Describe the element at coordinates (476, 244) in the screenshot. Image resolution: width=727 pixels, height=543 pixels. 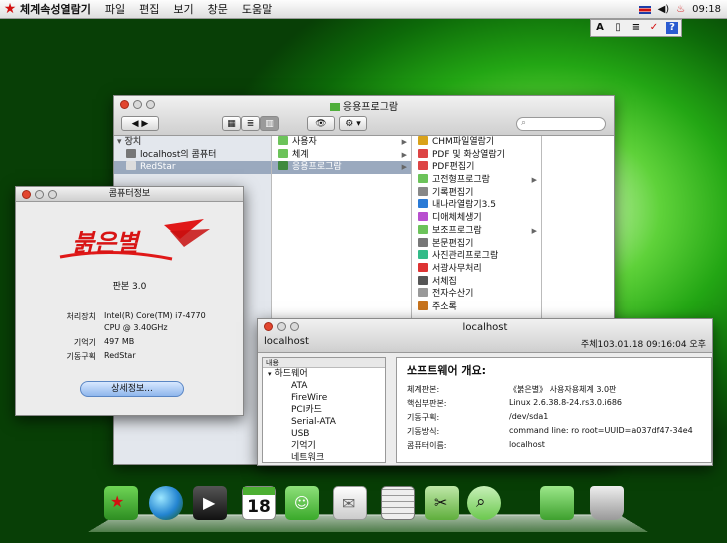
I see `app-item: 본문편집기` at that location.